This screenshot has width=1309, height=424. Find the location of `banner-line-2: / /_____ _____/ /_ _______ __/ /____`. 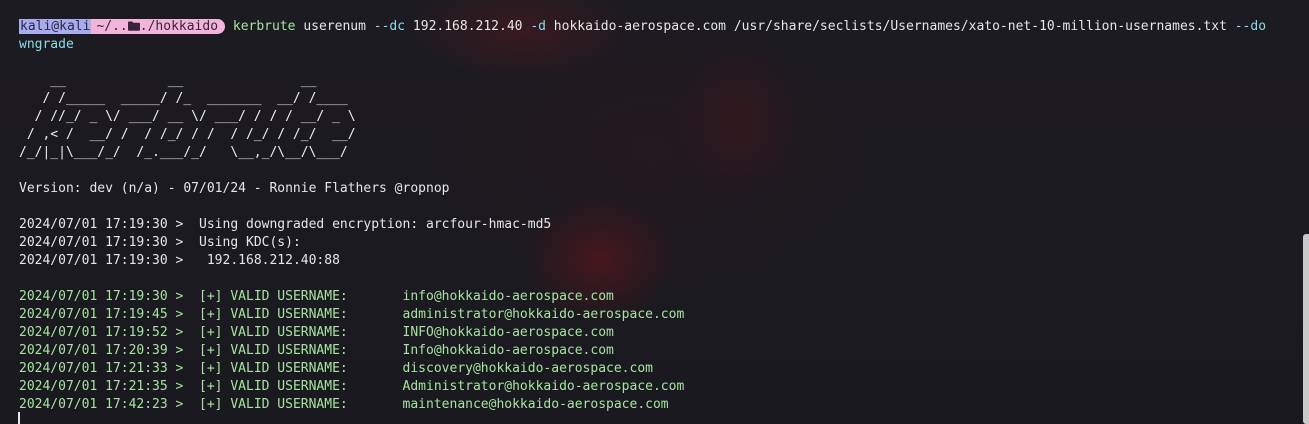

banner-line-2: / /_____ _____/ /_ _______ __/ /____ is located at coordinates (183, 98).